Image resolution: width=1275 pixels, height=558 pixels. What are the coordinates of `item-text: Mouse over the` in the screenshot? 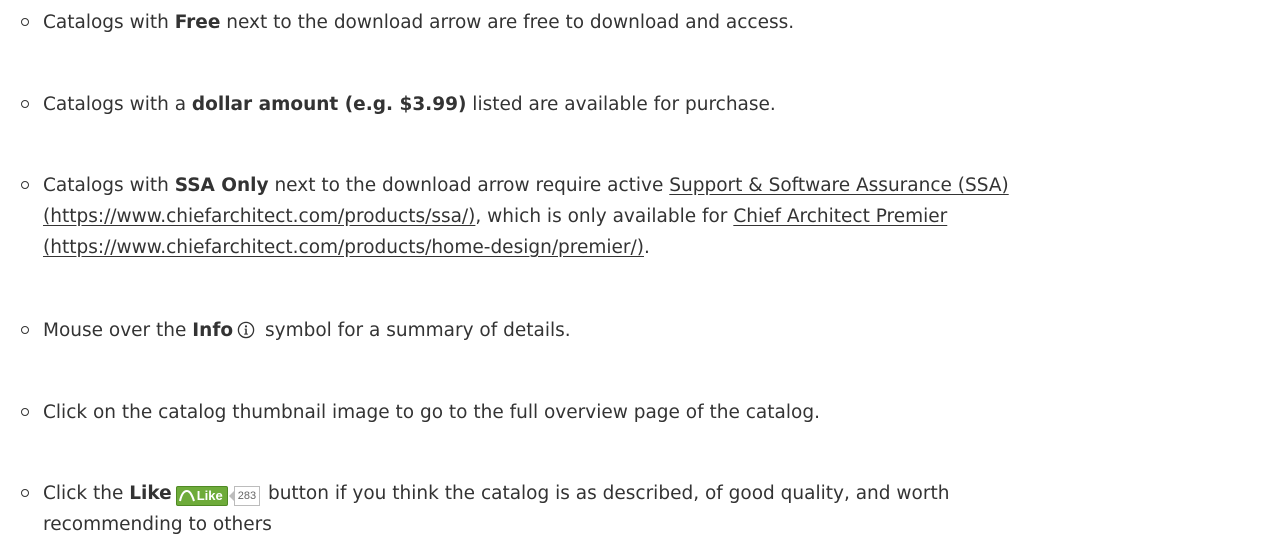 It's located at (118, 330).